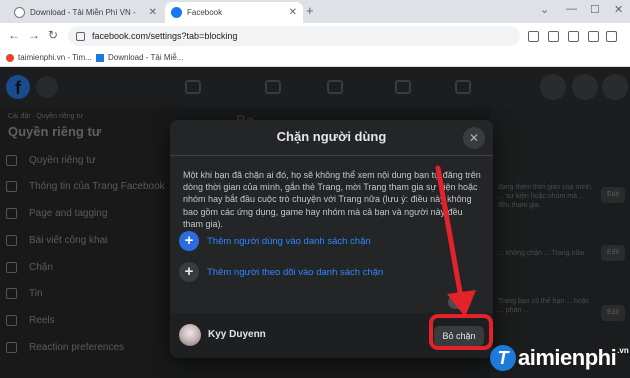 This screenshot has width=630, height=378. I want to click on taimienphi-logo: T, so click(503, 358).